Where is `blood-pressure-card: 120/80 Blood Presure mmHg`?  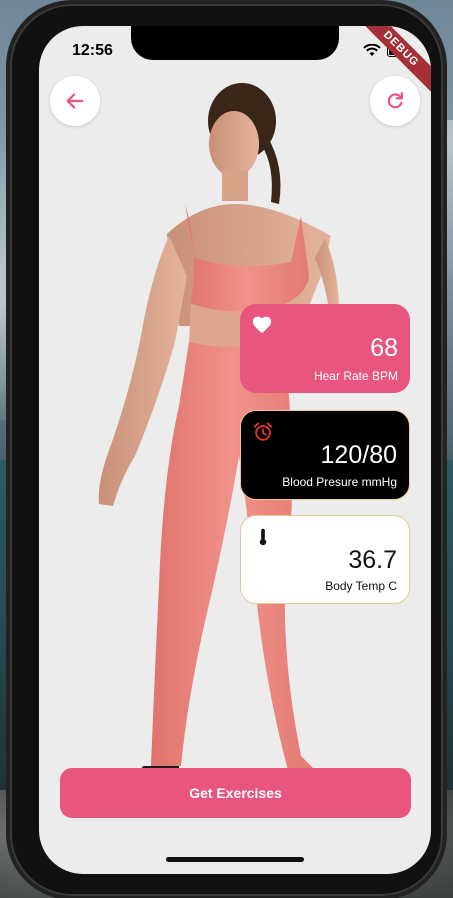
blood-pressure-card: 120/80 Blood Presure mmHg is located at coordinates (325, 455).